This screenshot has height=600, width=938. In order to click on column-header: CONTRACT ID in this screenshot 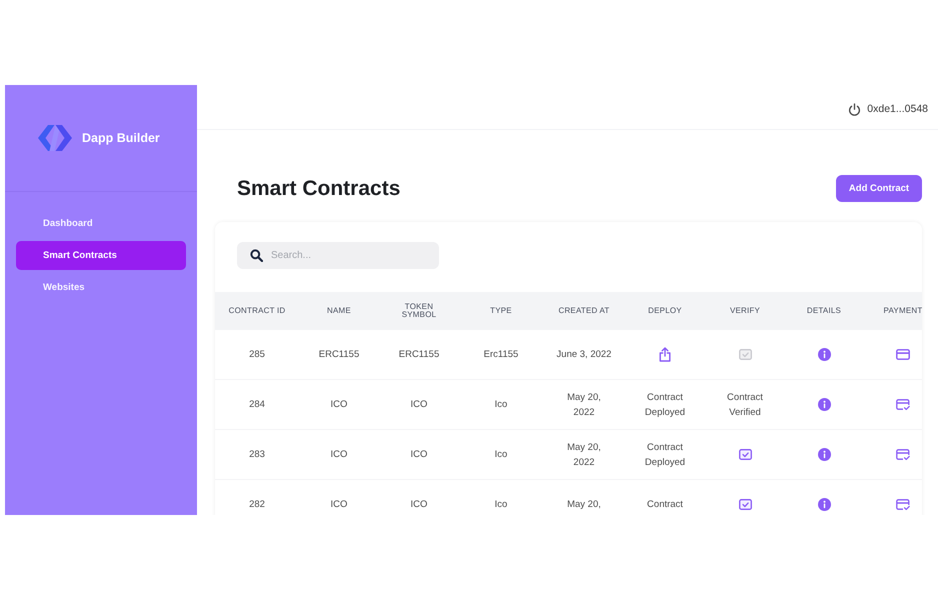, I will do `click(257, 311)`.